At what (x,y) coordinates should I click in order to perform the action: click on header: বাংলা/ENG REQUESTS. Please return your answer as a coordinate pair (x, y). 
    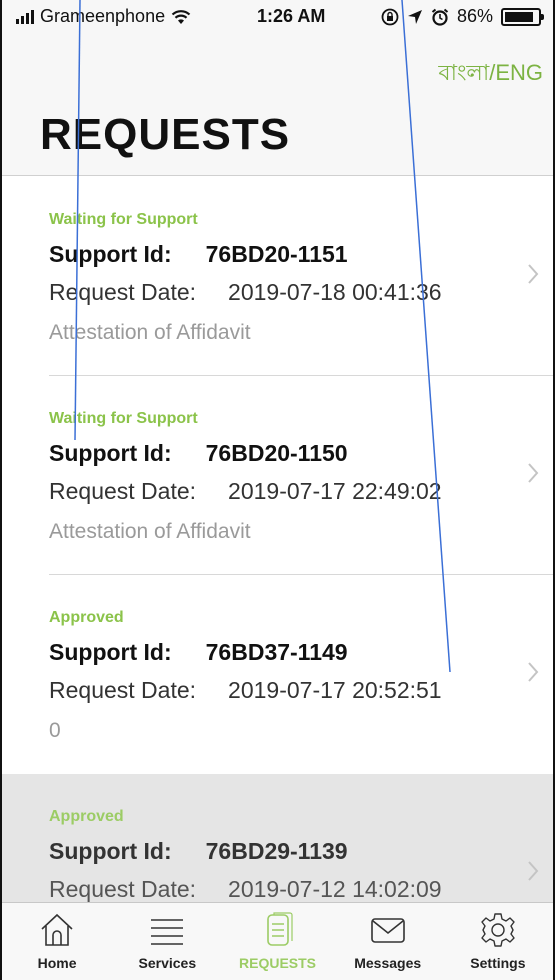
    Looking at the image, I should click on (277, 106).